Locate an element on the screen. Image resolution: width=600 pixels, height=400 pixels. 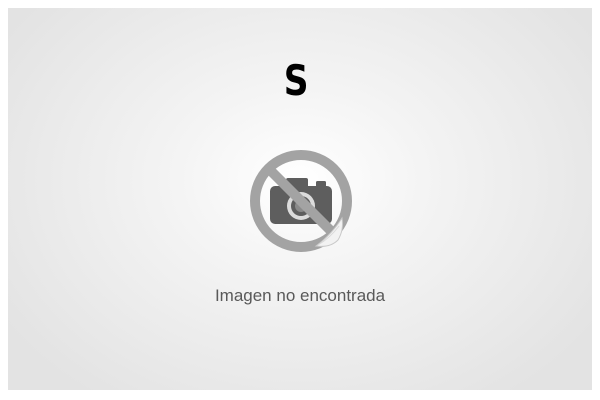
image-not-found-message: Imagen no encontrada is located at coordinates (300, 295).